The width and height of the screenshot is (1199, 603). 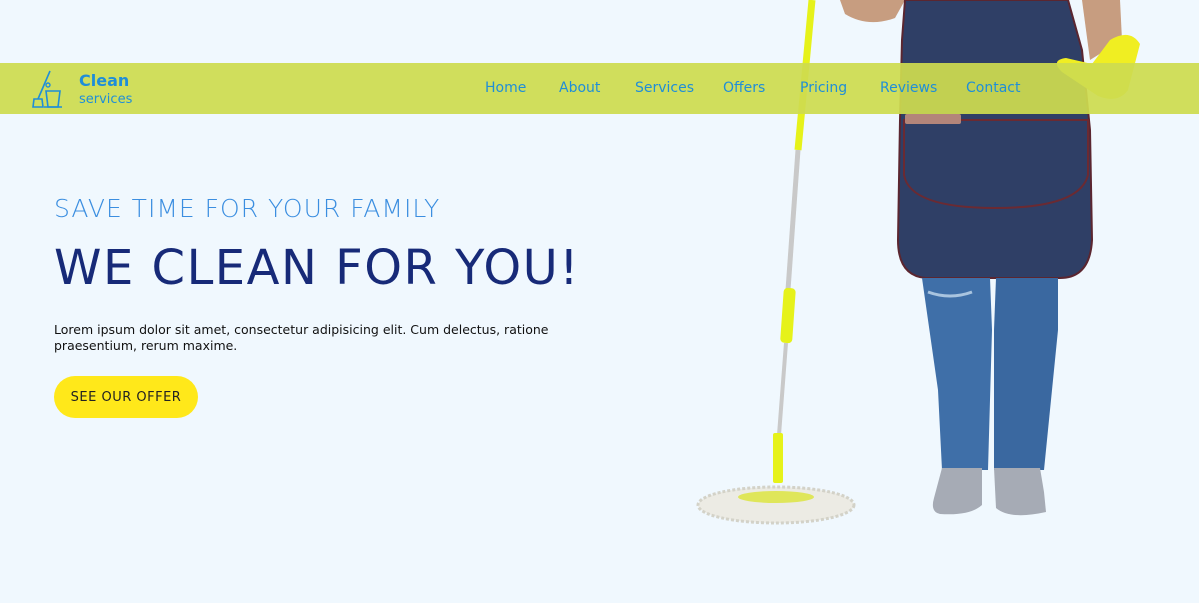 What do you see at coordinates (664, 88) in the screenshot?
I see `nav-services: Services` at bounding box center [664, 88].